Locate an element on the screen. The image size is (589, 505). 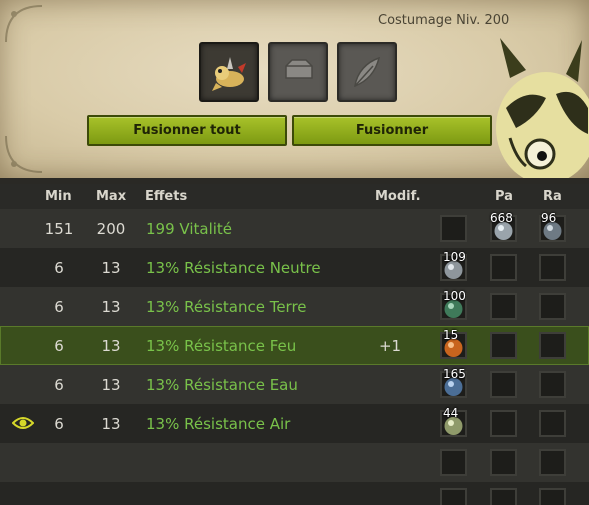
table-row: 6 13 13% Résistance Feu +1 15 is located at coordinates (294, 345).